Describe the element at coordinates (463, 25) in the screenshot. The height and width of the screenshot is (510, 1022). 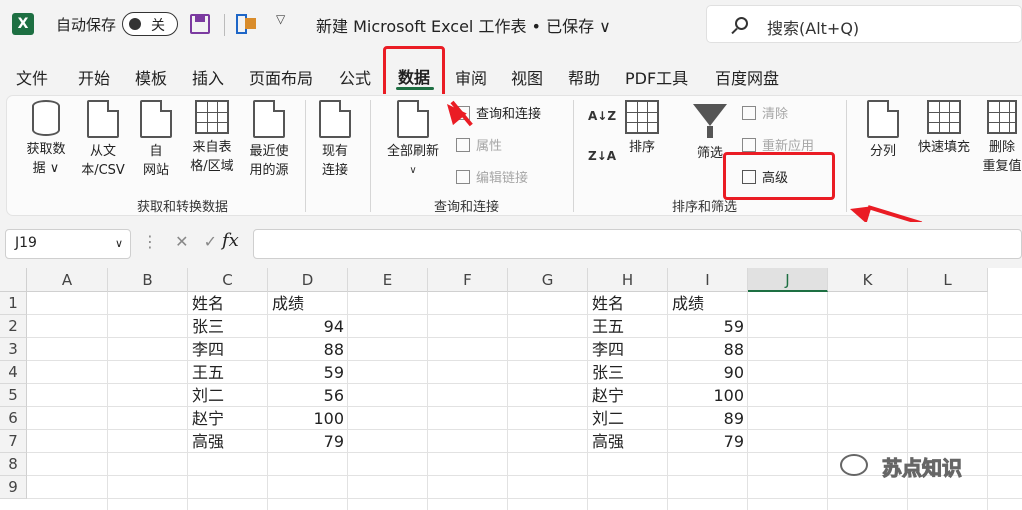
I see `document-title: 新建 Microsoft Excel 工作表 • 已保存 ∨` at that location.